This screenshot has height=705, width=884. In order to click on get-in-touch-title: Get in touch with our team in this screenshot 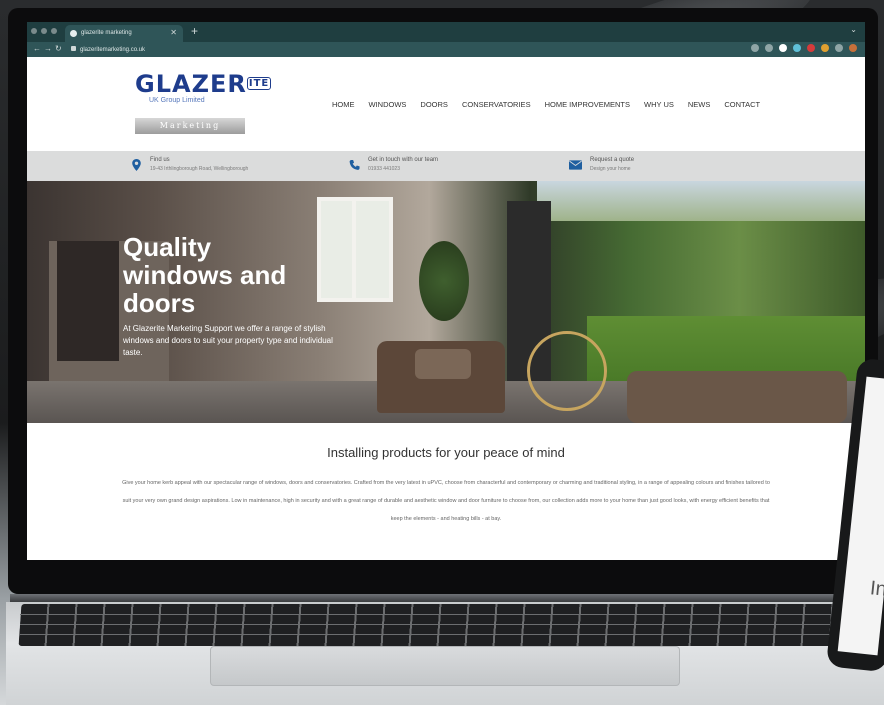, I will do `click(403, 160)`.